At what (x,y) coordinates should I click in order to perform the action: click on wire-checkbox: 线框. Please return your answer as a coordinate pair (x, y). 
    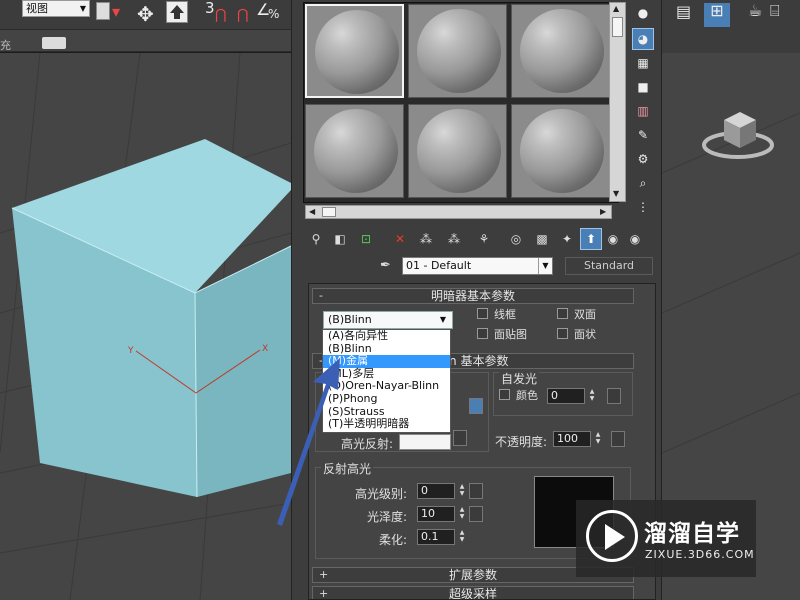
    Looking at the image, I should click on (496, 315).